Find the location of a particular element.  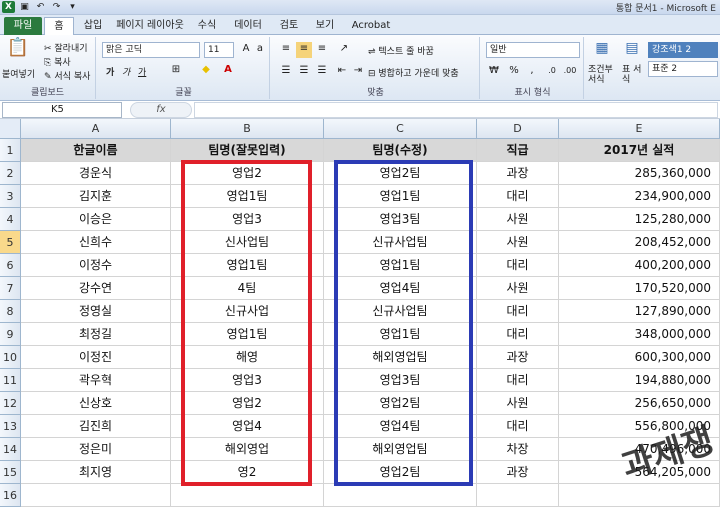

decrease-decimal-icon: .00 is located at coordinates (570, 72).